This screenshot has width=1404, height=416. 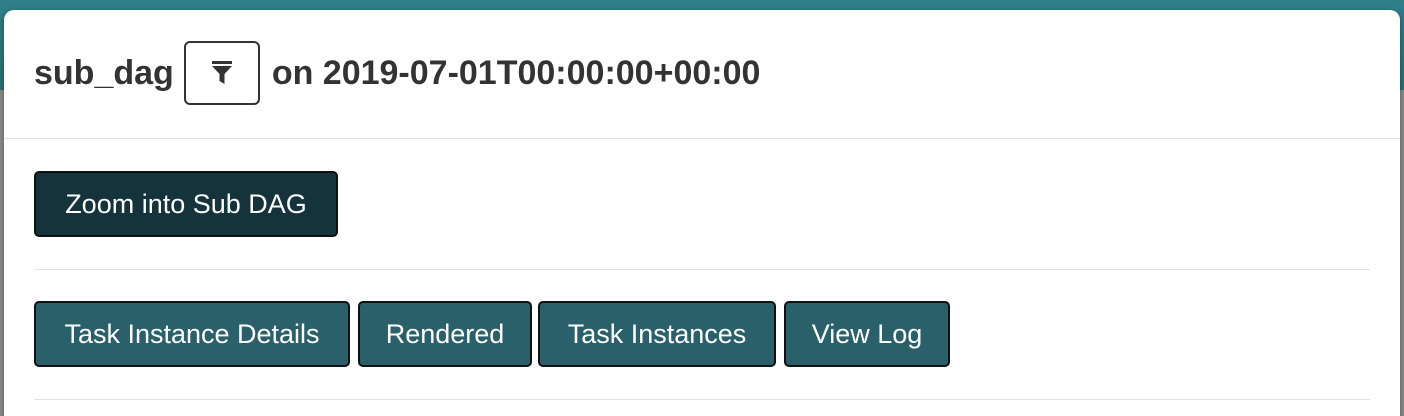 I want to click on zoom-into-subdag-button: Zoom into Sub DAG, so click(x=186, y=204).